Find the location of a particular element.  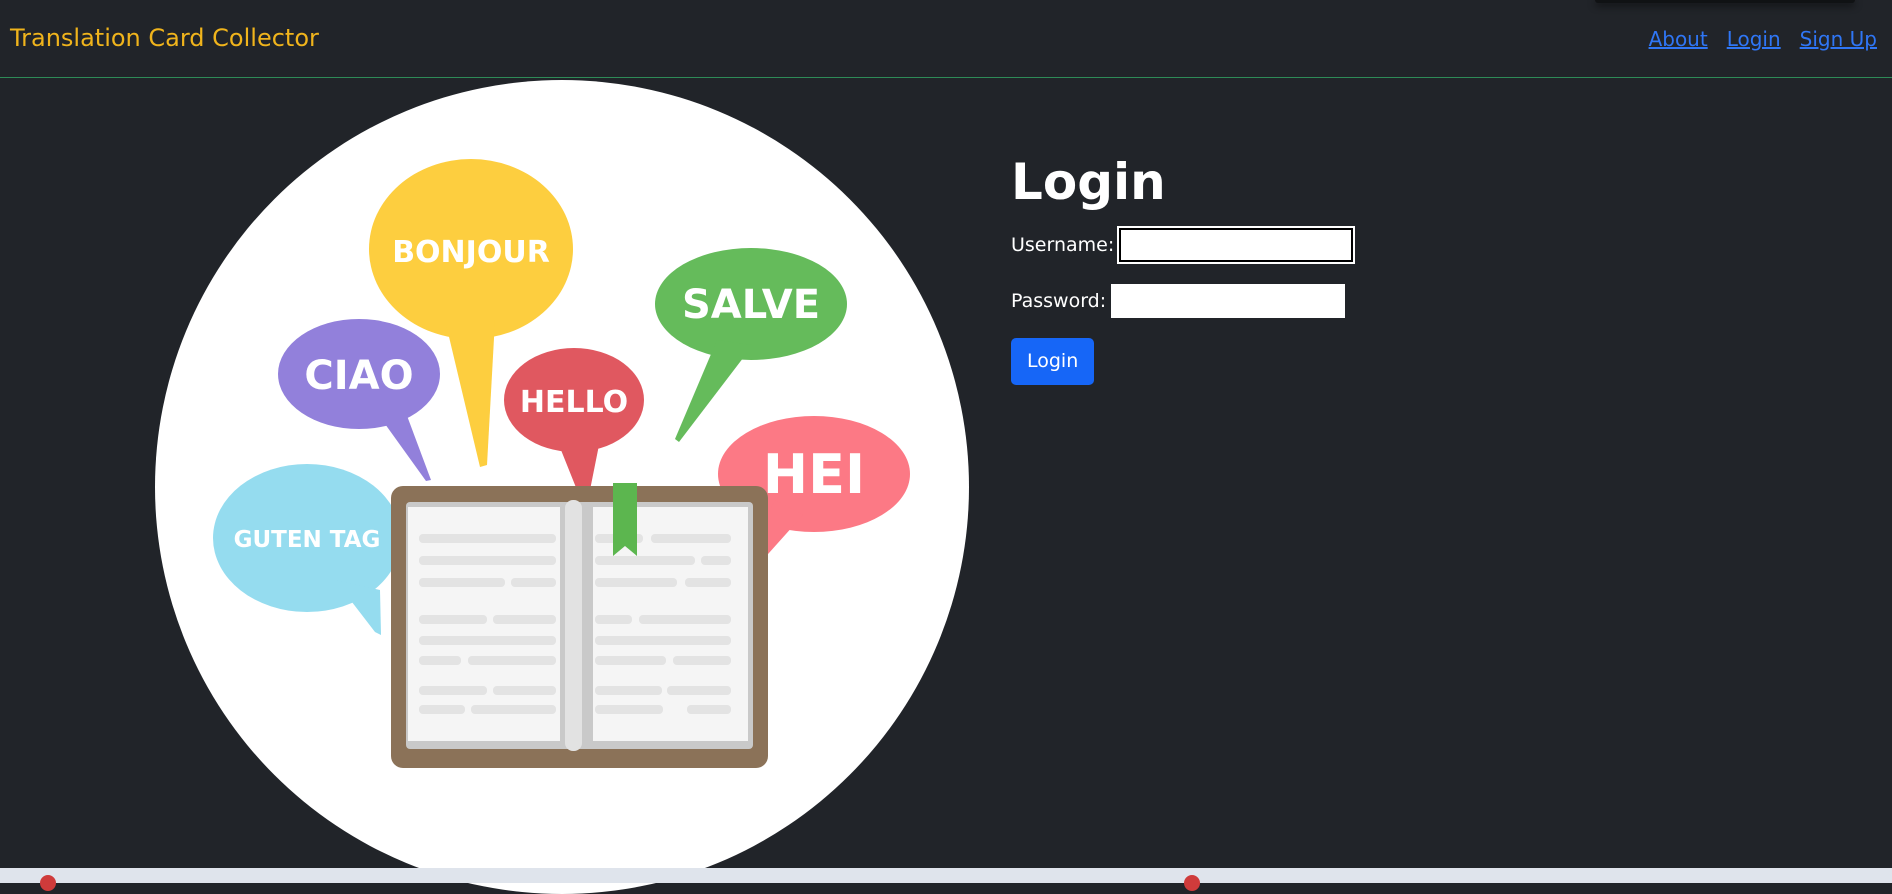

username-row: Username: is located at coordinates (1183, 245).